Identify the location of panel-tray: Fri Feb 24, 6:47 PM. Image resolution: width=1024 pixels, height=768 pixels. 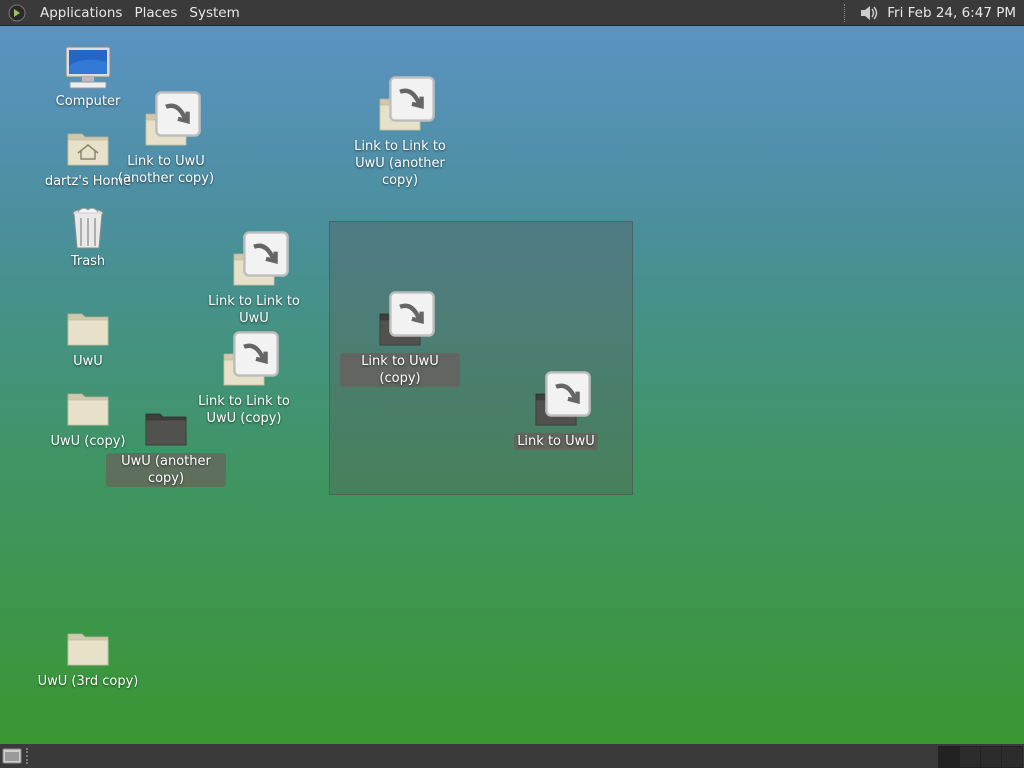
(930, 12).